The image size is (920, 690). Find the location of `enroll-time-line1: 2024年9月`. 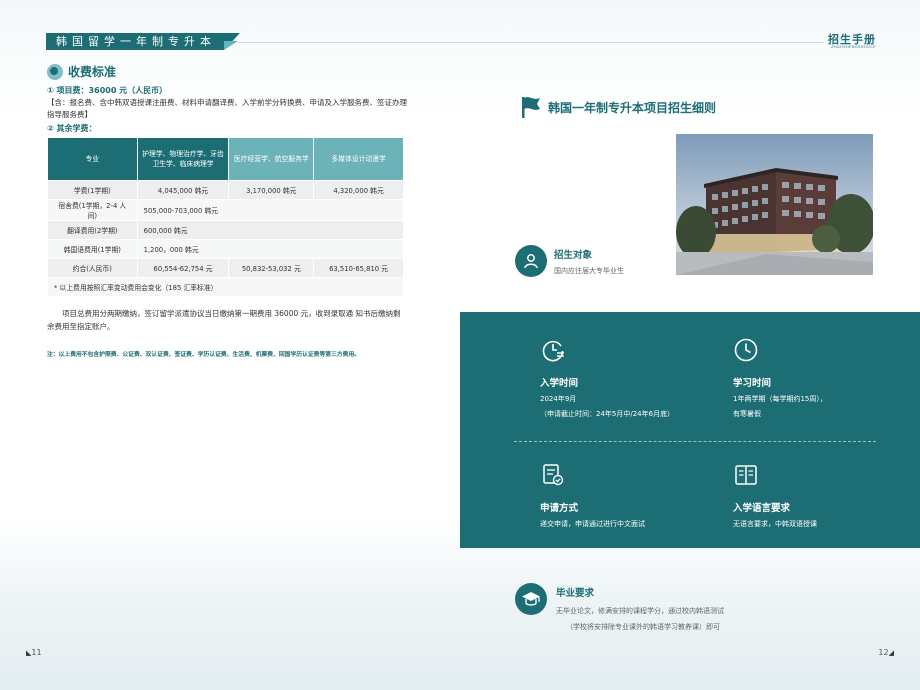

enroll-time-line1: 2024年9月 is located at coordinates (558, 399).